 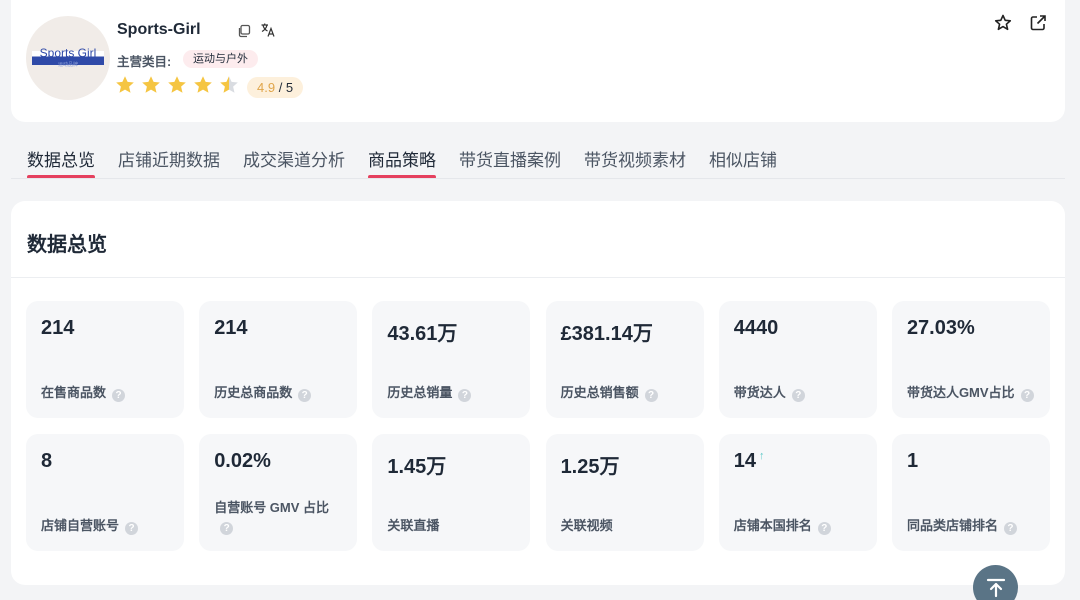 I want to click on stat-card: 214 历史总商品数?, so click(x=278, y=359).